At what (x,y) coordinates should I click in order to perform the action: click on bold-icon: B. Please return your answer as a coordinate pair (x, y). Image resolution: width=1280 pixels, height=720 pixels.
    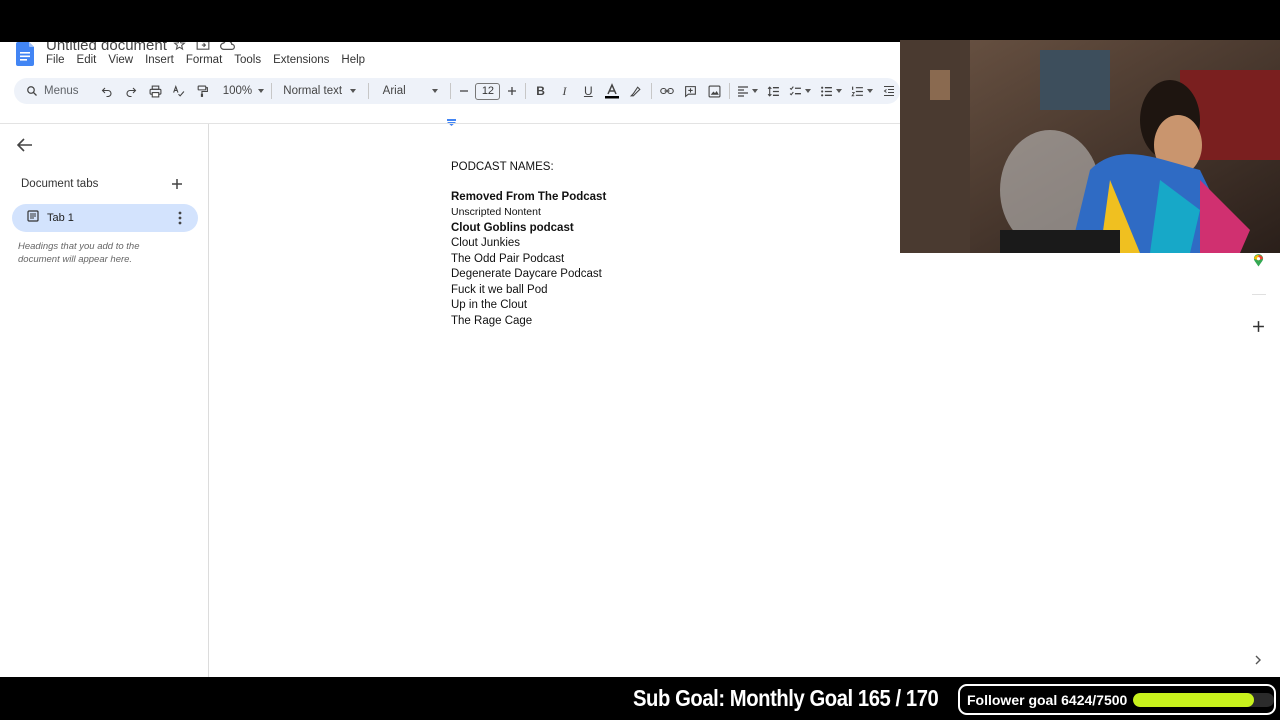
    Looking at the image, I should click on (541, 91).